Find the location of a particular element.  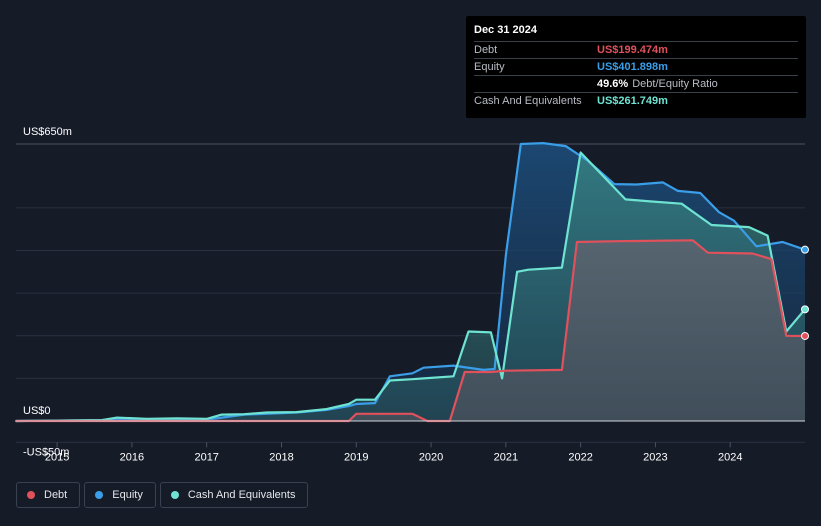

tooltip-row-equity: Equity US$401.898m is located at coordinates (636, 66).